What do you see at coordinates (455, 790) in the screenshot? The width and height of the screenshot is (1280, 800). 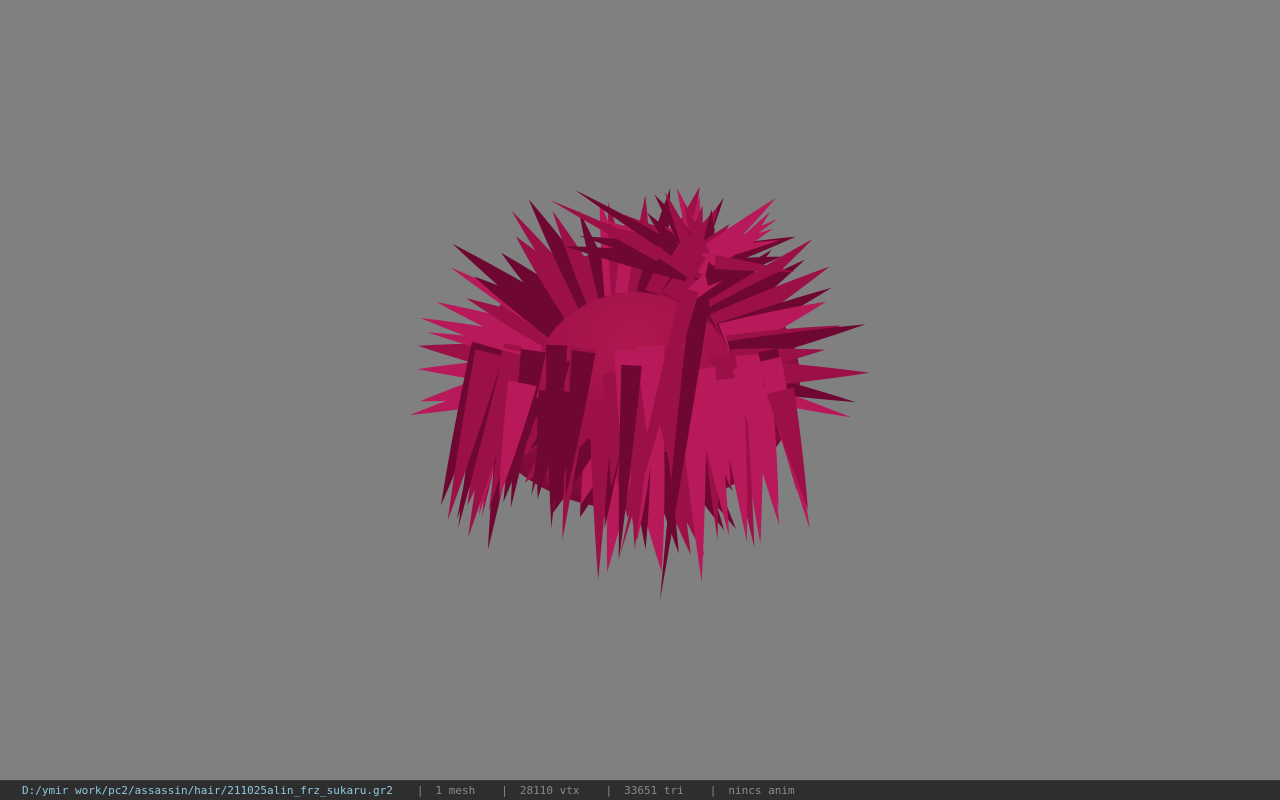 I see `mesh-count: 1 mesh` at bounding box center [455, 790].